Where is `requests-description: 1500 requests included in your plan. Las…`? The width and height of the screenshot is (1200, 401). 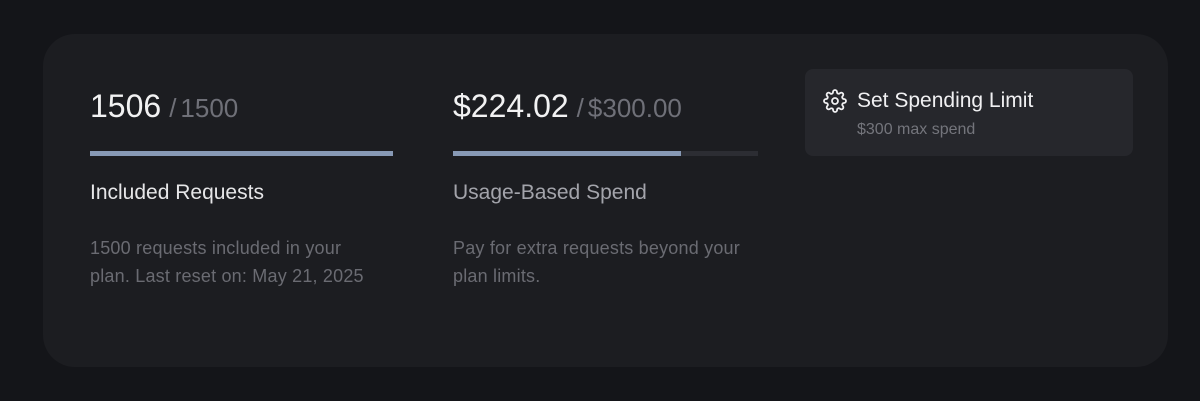
requests-description: 1500 requests included in your plan. Las… is located at coordinates (227, 262).